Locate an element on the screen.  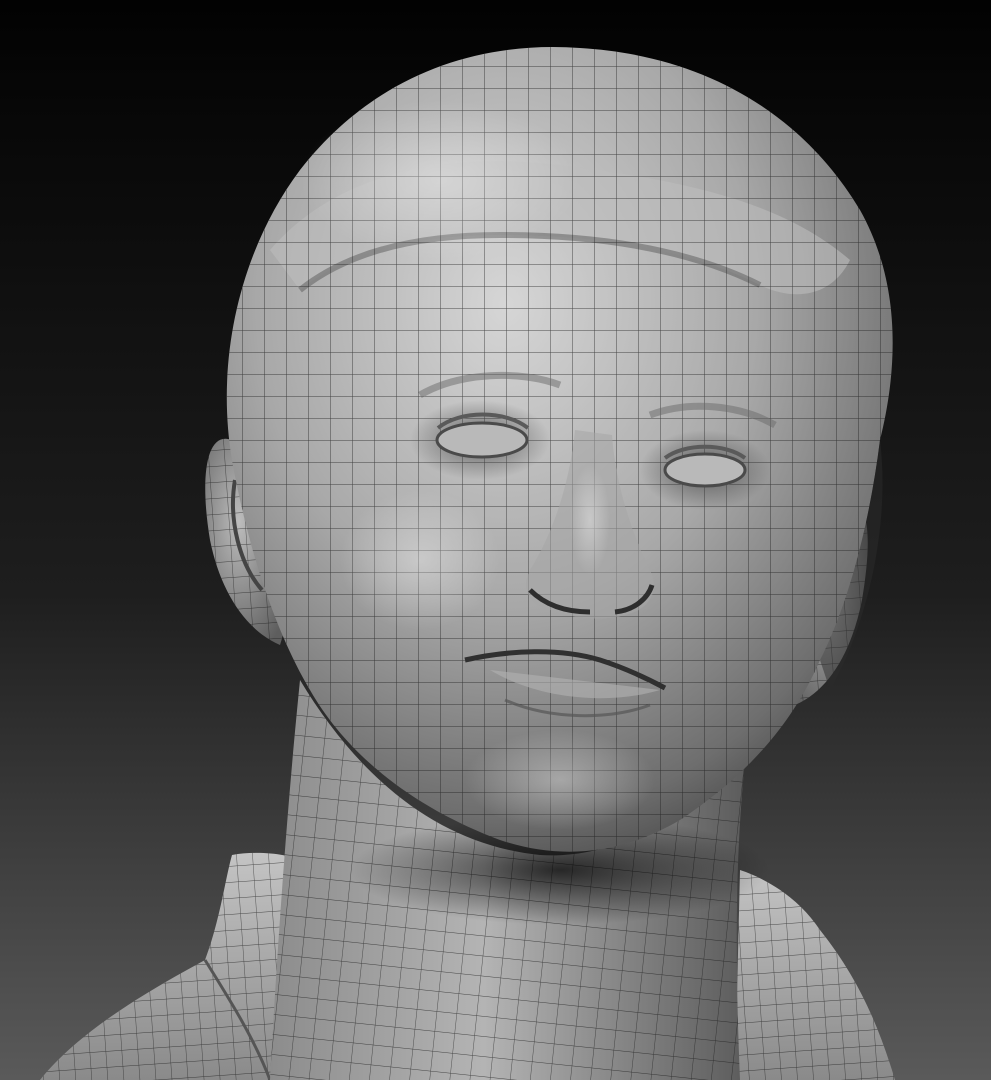
chin is located at coordinates (560, 780).